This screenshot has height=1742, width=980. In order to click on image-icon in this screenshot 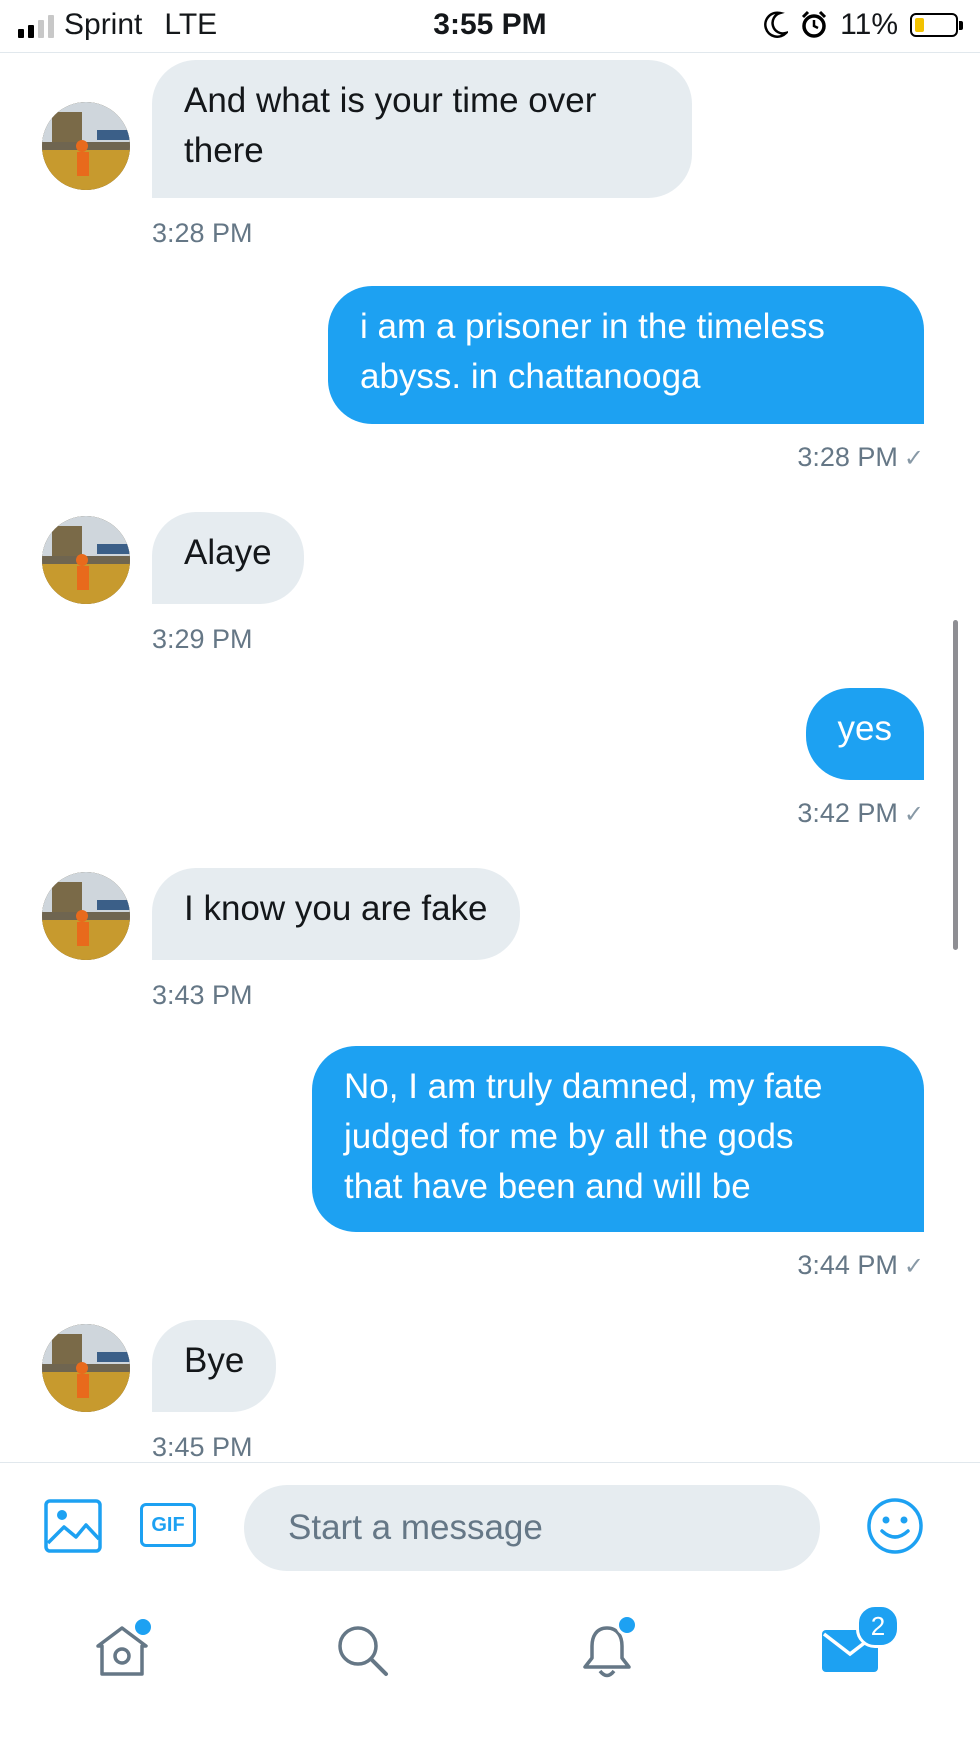, I will do `click(73, 1526)`.